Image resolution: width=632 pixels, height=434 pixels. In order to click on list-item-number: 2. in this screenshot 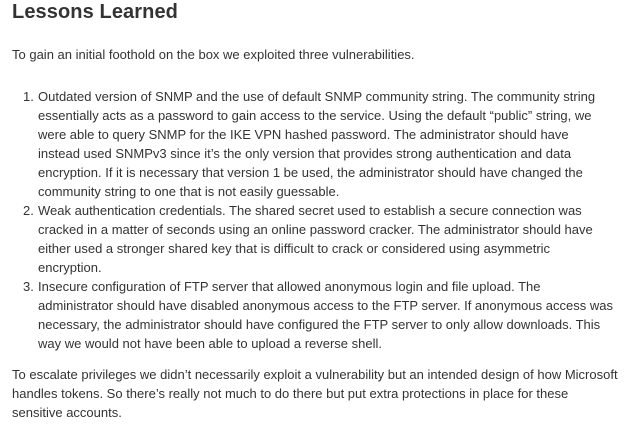, I will do `click(28, 210)`.